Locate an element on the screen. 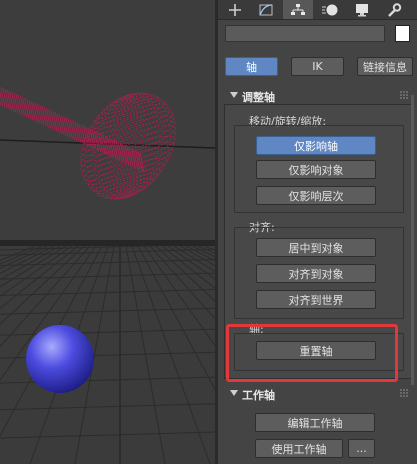 This screenshot has width=417, height=464. working-pivot-title: 工作轴 is located at coordinates (258, 395).